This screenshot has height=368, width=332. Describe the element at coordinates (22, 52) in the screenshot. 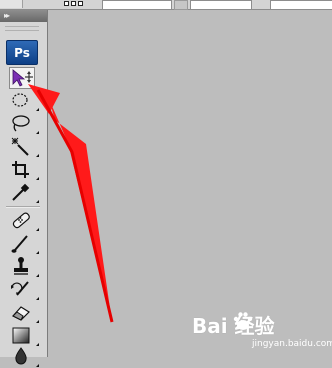

I see `photoshop-logo: Ps` at that location.